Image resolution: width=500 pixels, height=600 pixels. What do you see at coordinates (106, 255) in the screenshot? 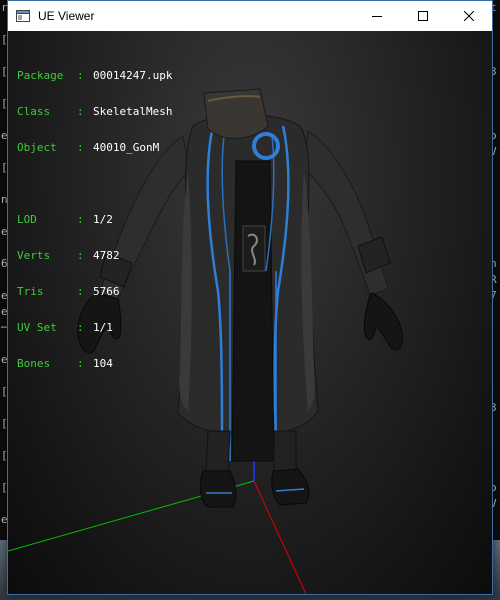
I see `info-value-verts: 4782` at bounding box center [106, 255].